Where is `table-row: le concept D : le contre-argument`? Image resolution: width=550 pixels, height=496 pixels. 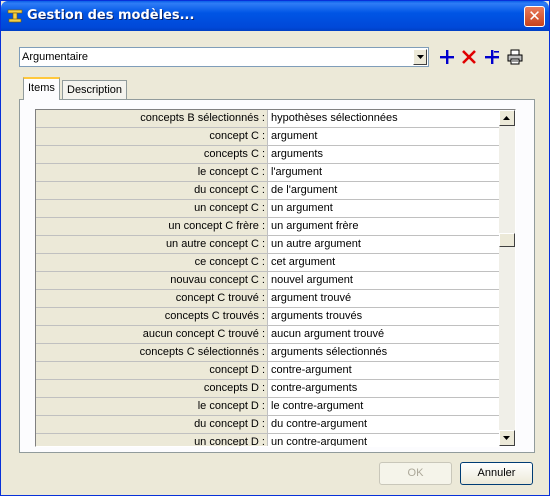 table-row: le concept D : le contre-argument is located at coordinates (267, 407).